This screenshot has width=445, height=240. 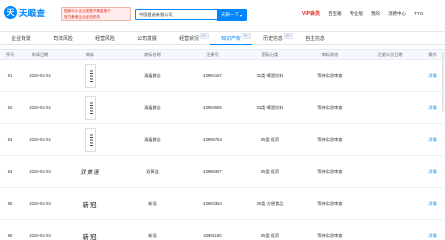 I want to click on cell-idx: 92, so click(x=10, y=107).